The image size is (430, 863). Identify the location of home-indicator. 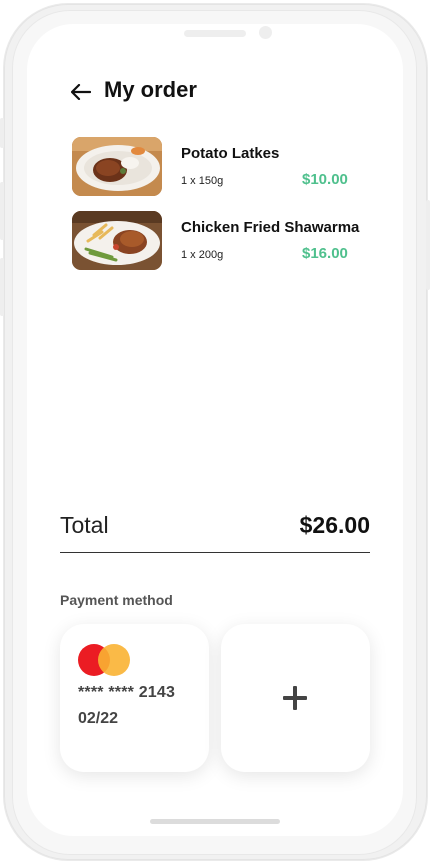
(215, 821).